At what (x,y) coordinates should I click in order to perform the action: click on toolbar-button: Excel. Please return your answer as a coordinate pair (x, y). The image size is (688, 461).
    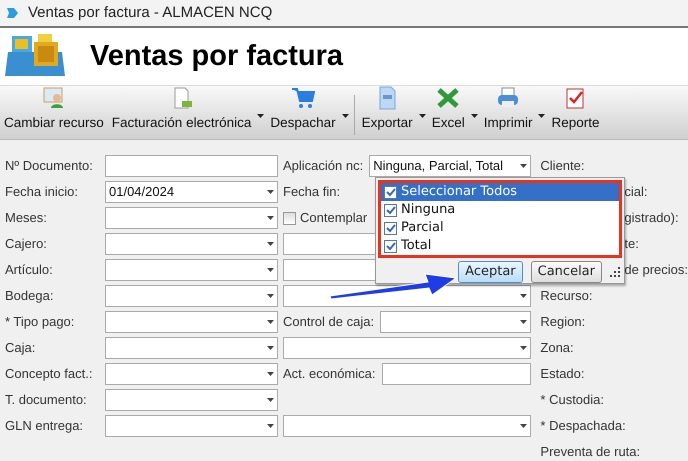
    Looking at the image, I should click on (448, 109).